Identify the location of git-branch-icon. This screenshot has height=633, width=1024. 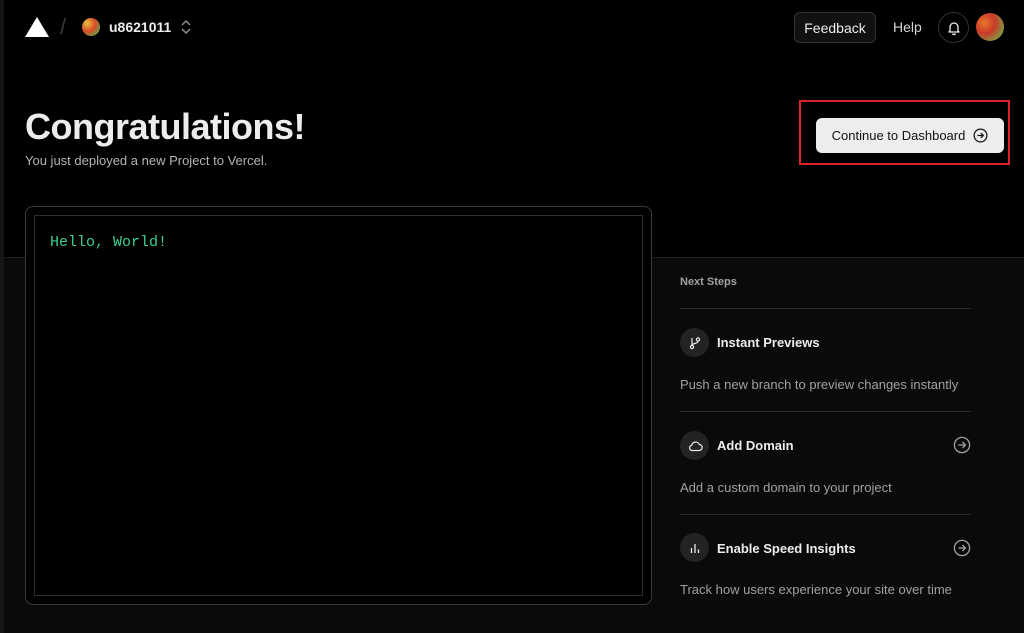
(694, 342).